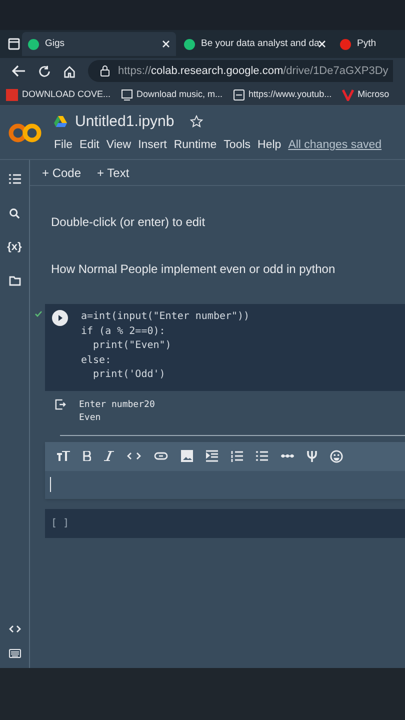 The image size is (405, 720). I want to click on address-bar: https://colab.research.google.com/drive/1De7aGXP3Dy, so click(240, 71).